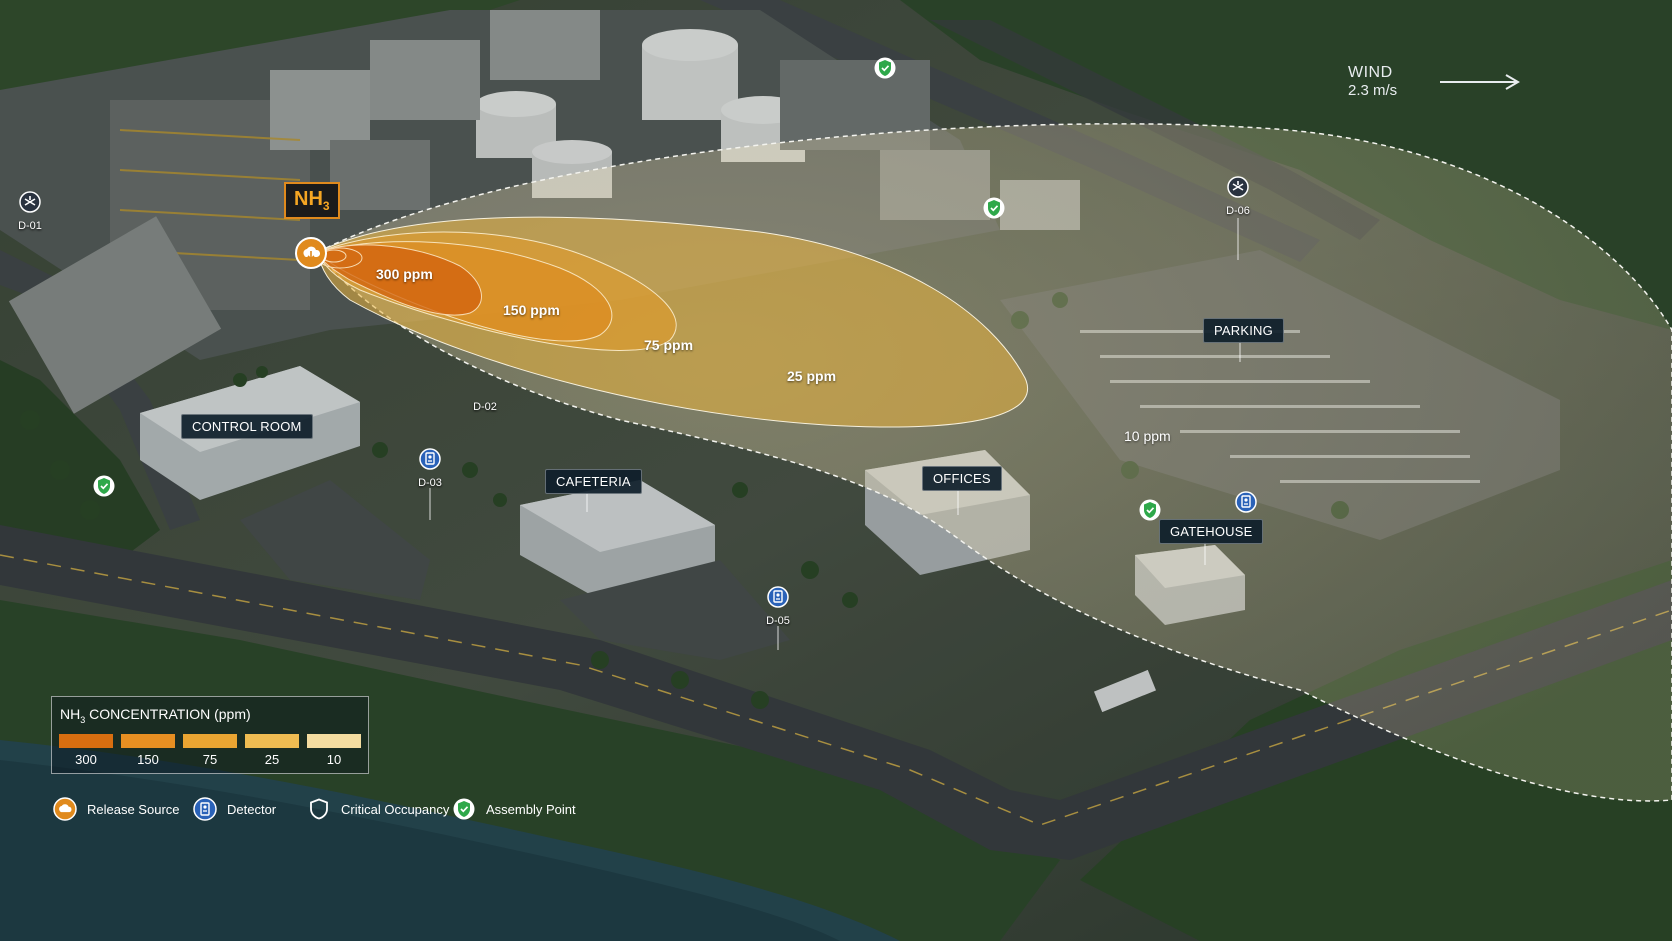 This screenshot has width=1672, height=941. Describe the element at coordinates (1238, 211) in the screenshot. I see `detector-id: D-06` at that location.